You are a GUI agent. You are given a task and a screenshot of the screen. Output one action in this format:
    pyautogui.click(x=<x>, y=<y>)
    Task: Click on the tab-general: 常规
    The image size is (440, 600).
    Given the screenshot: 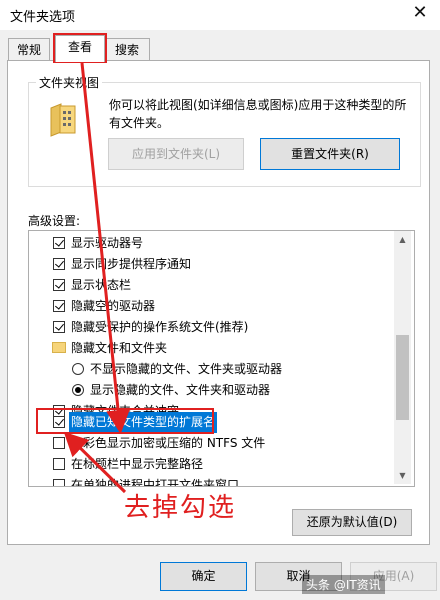 What is the action you would take?
    pyautogui.click(x=29, y=49)
    